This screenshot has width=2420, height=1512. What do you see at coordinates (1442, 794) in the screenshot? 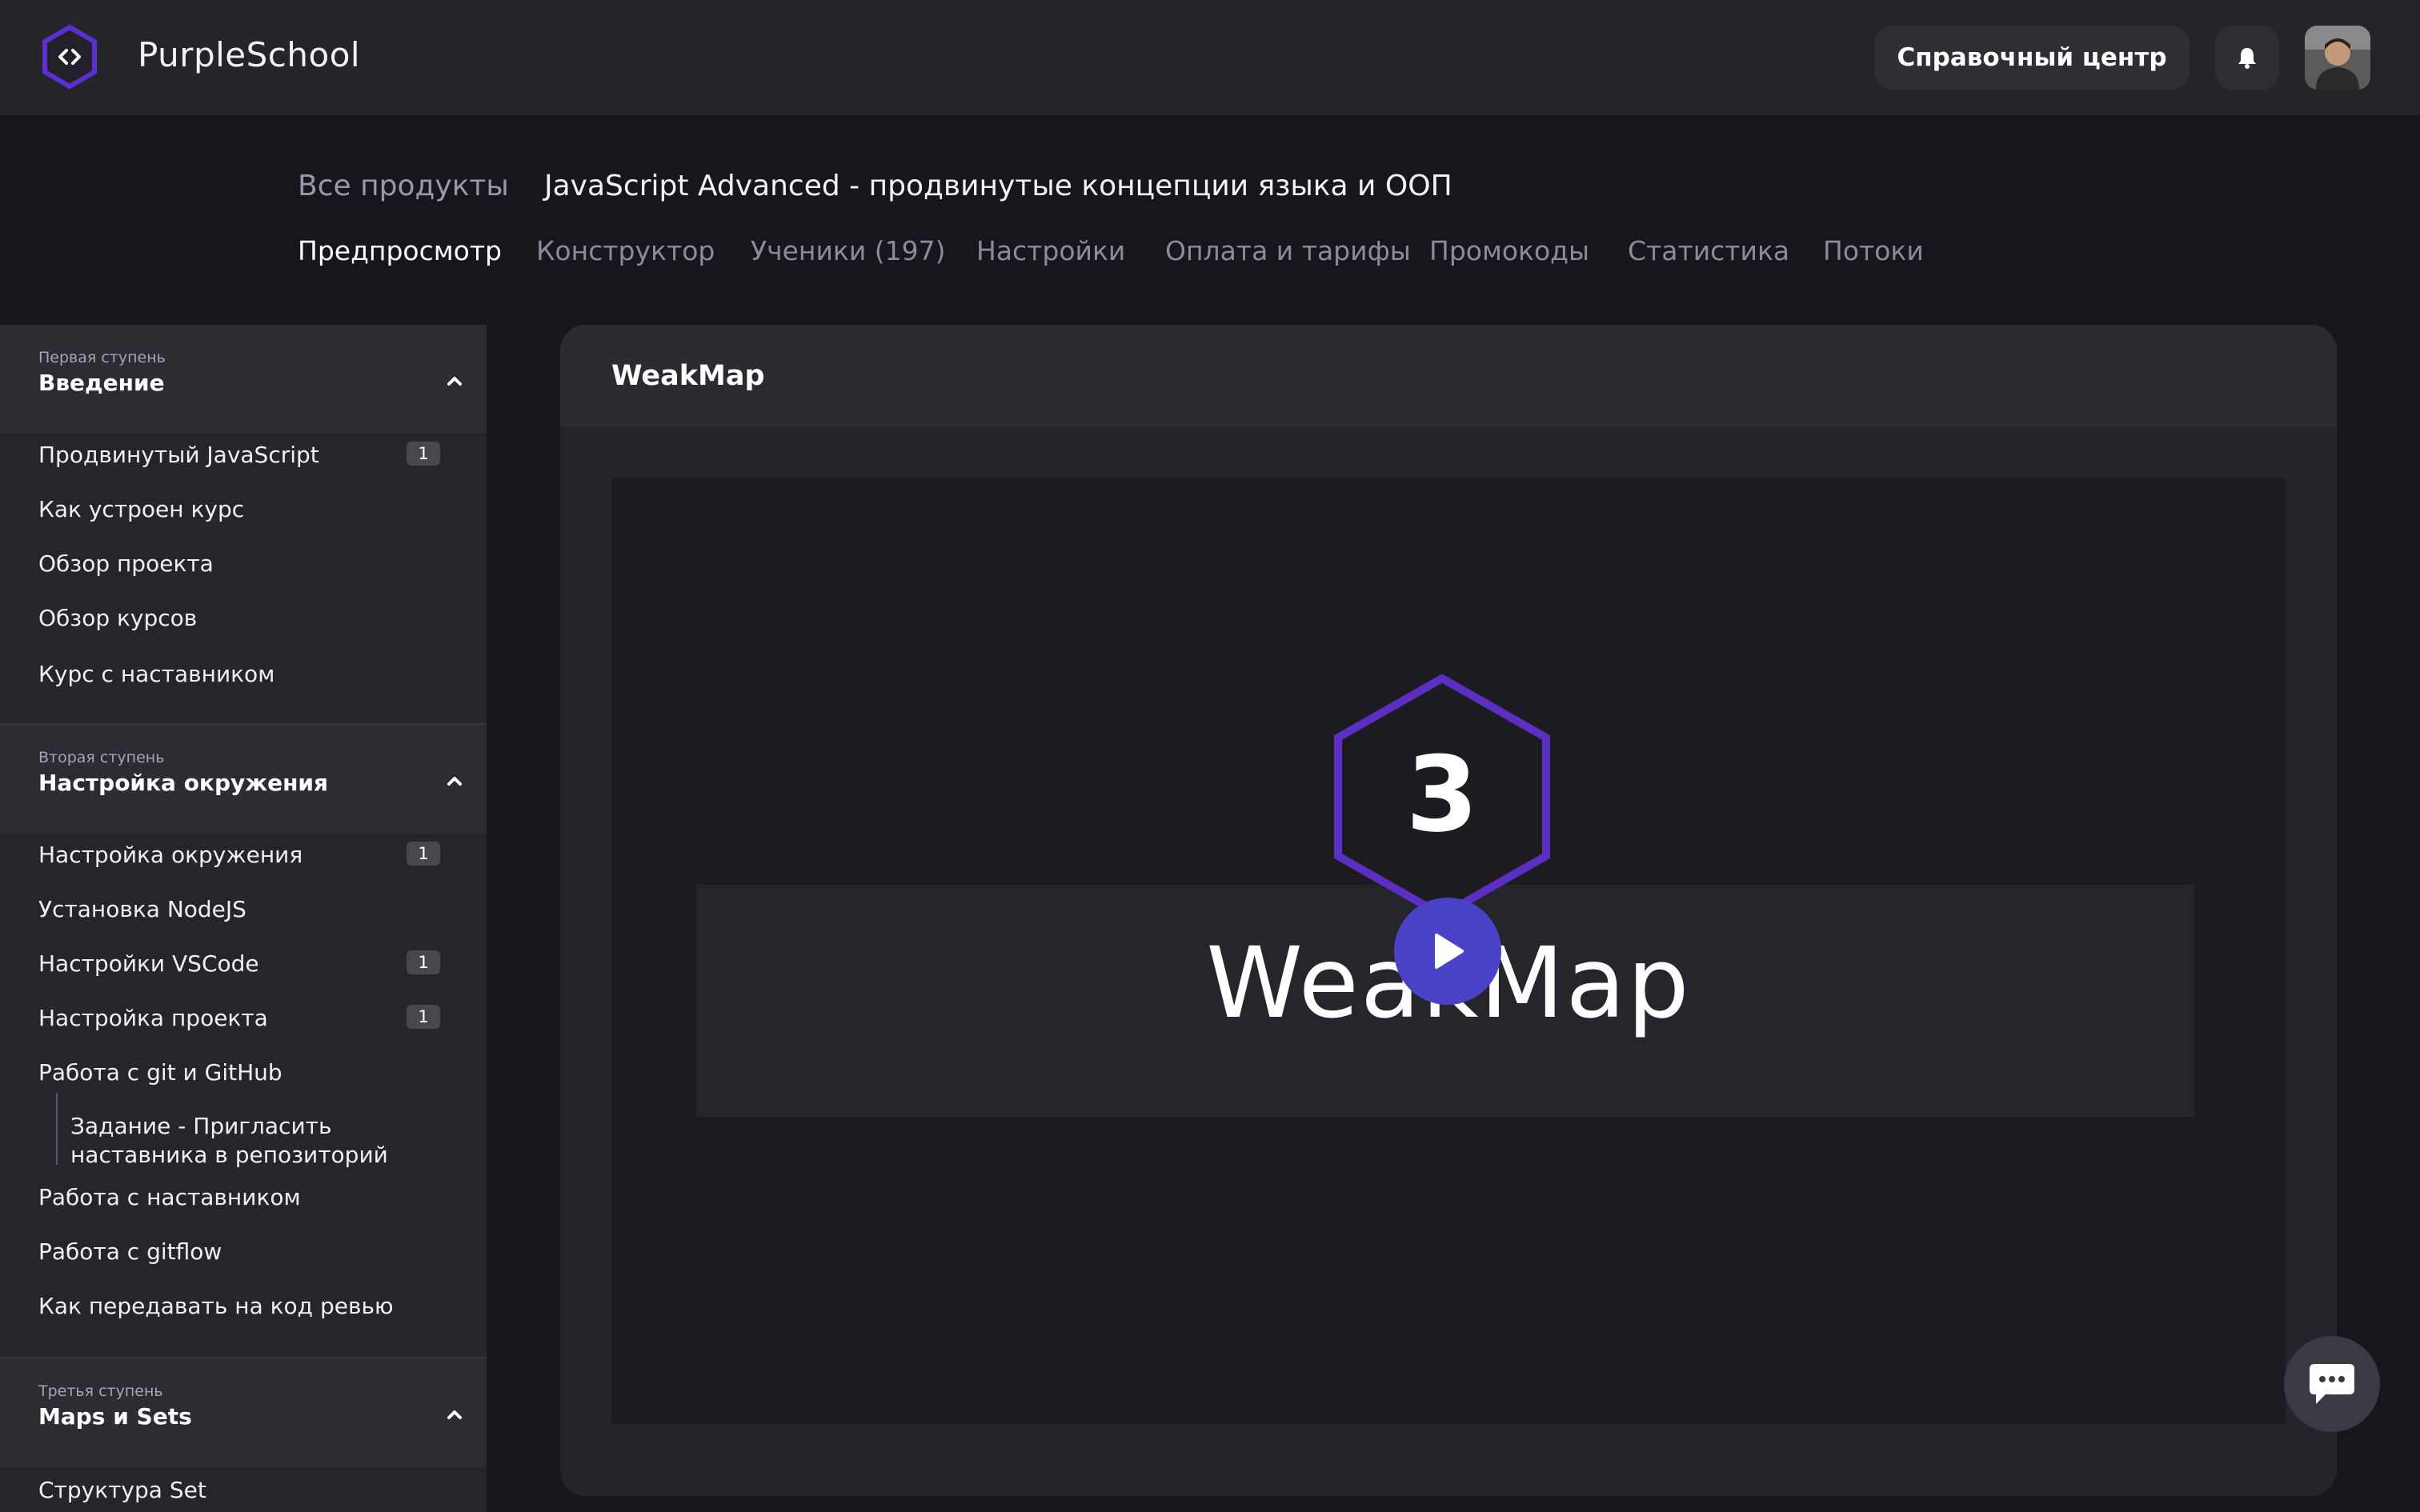
I see `video-number: 3` at bounding box center [1442, 794].